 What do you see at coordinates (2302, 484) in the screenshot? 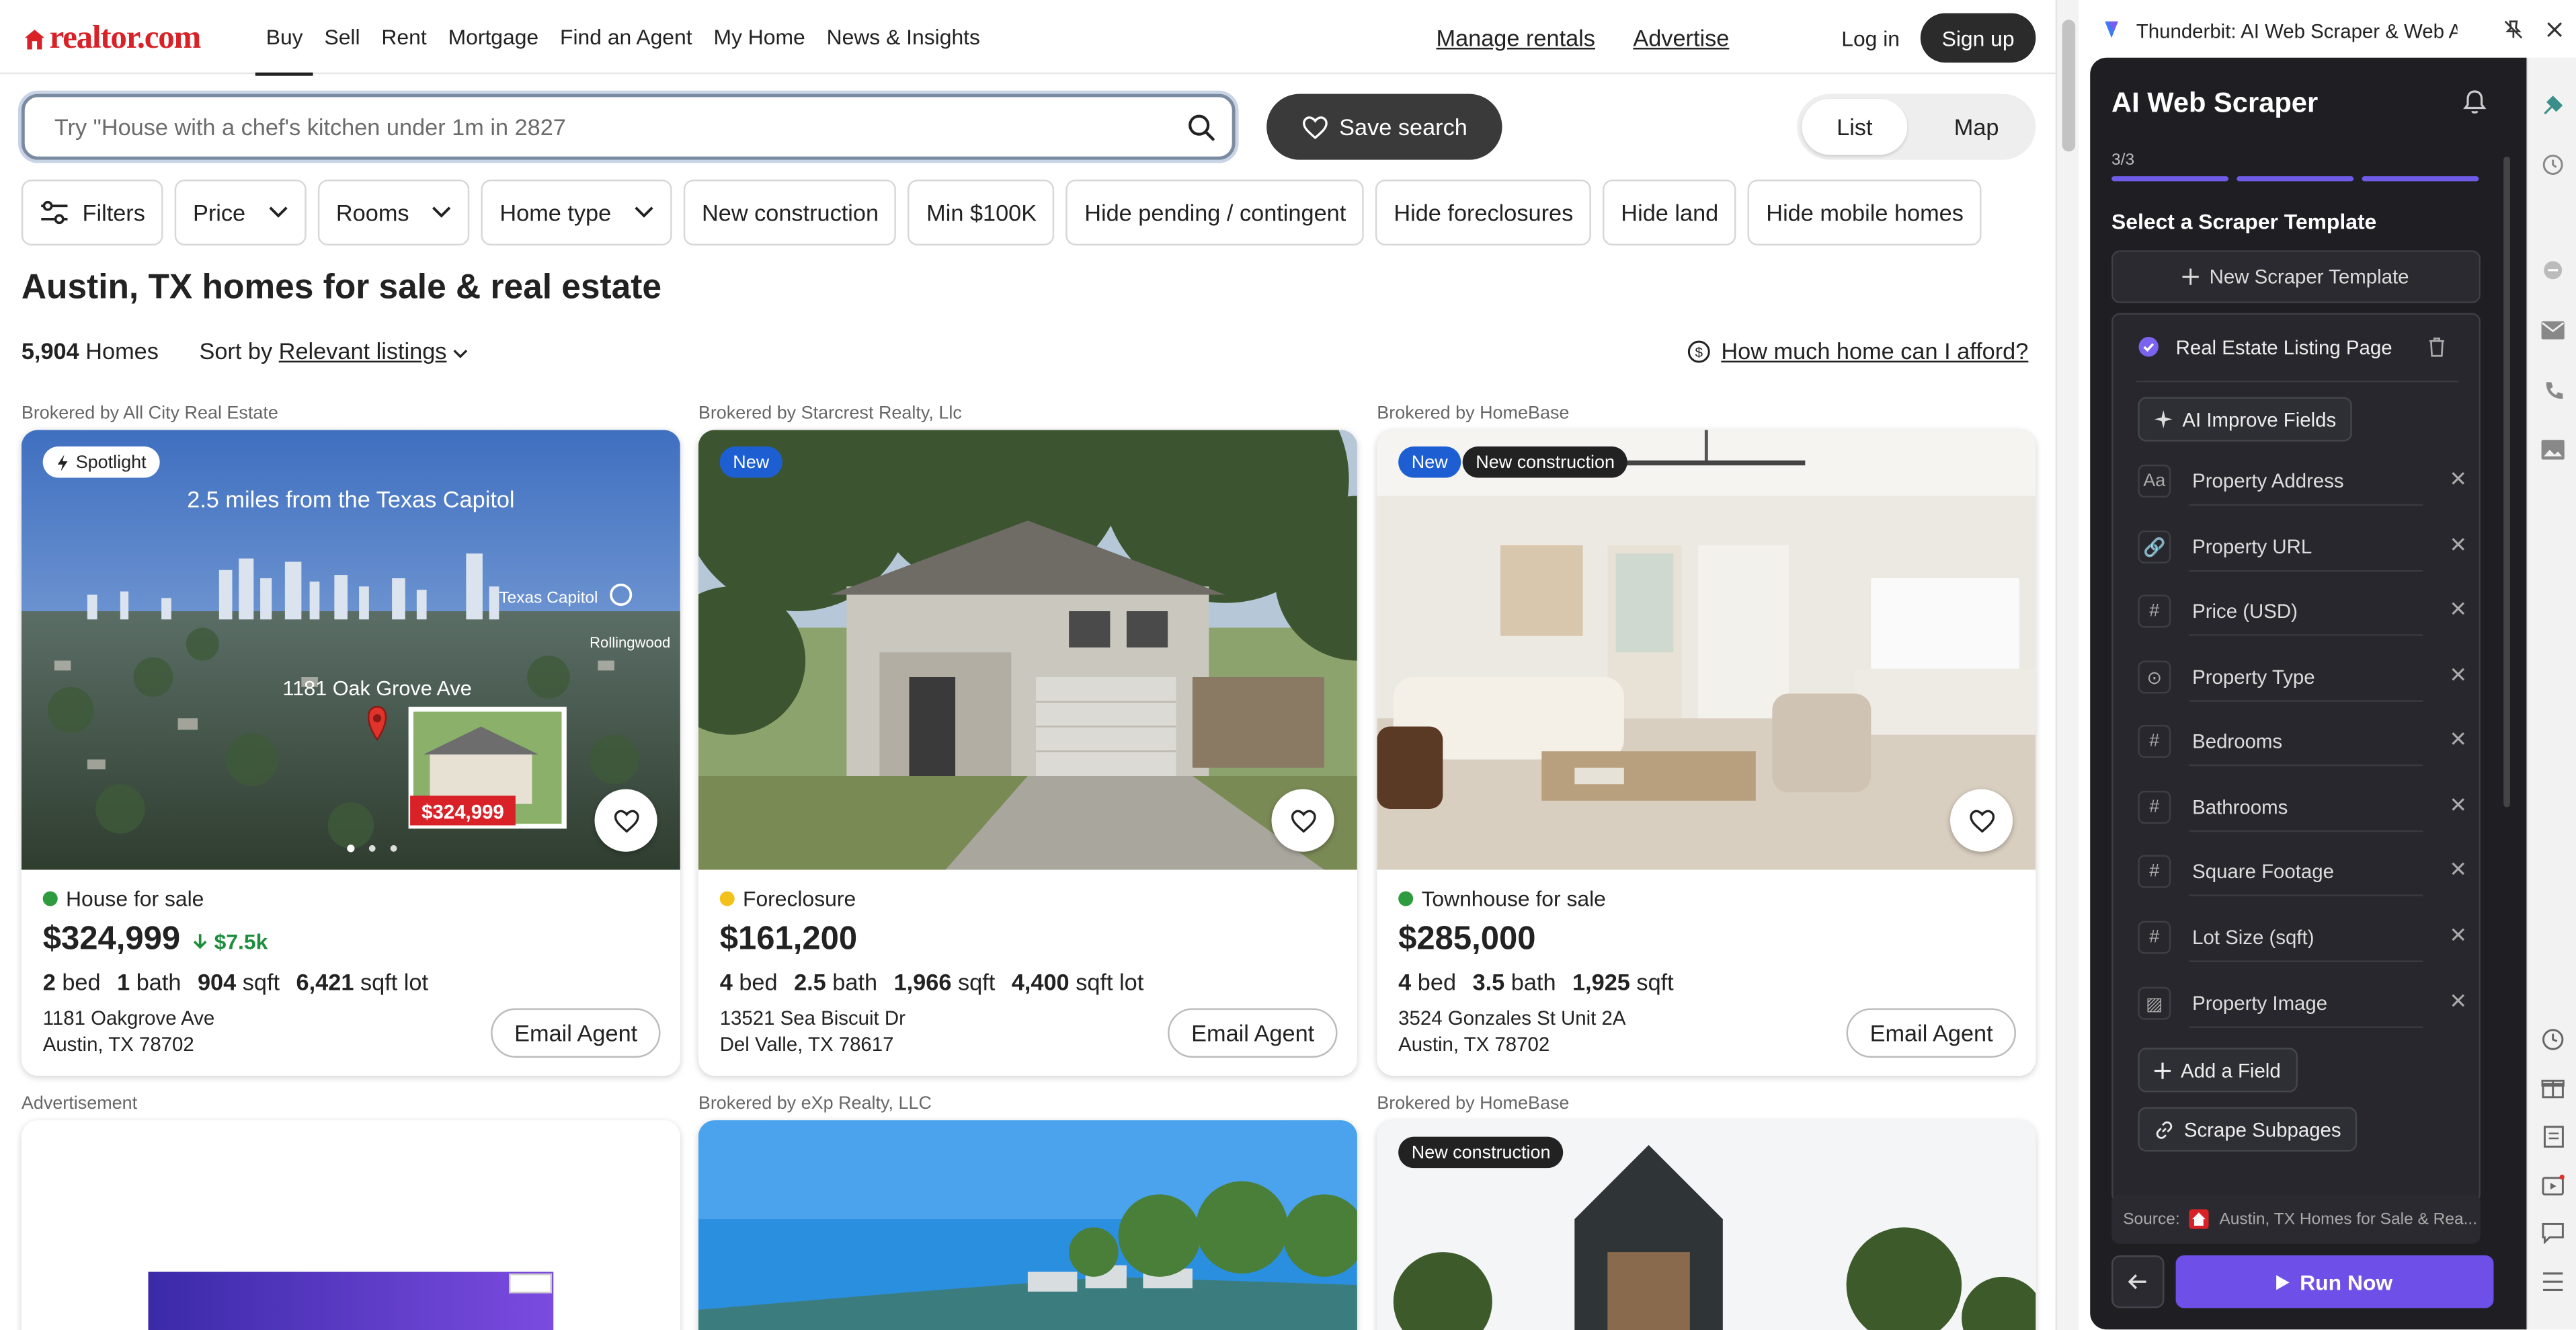
I see `field-row: Aa Property Address ✕` at bounding box center [2302, 484].